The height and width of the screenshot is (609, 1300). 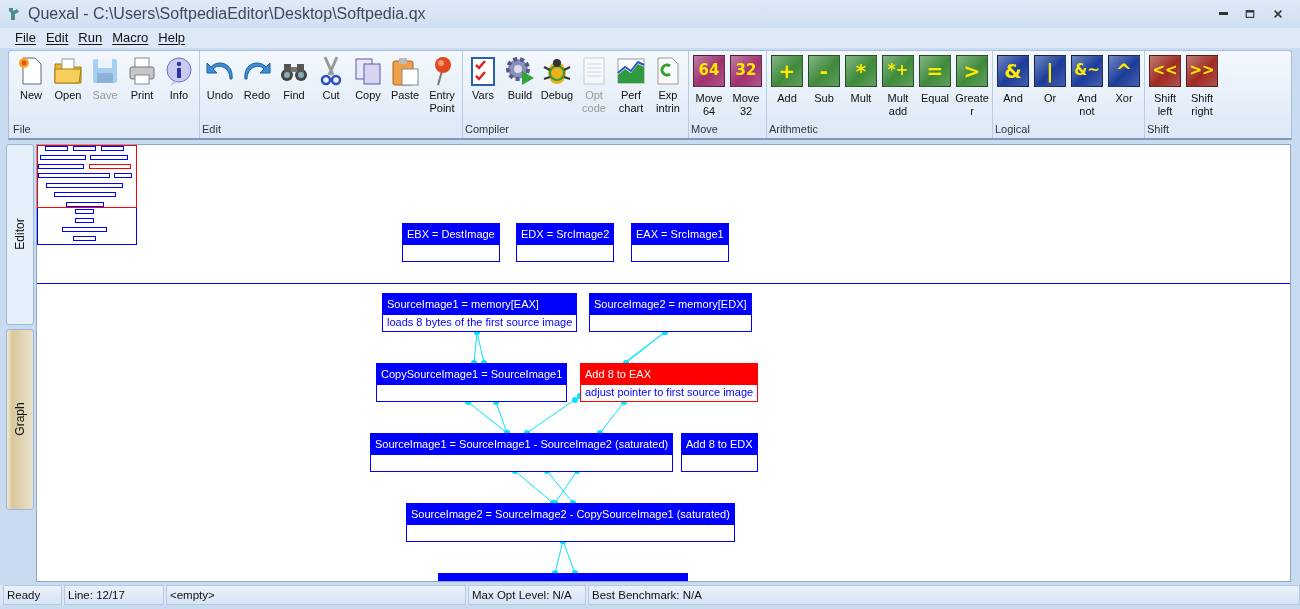 I want to click on minimize-icon, so click(x=1223, y=14).